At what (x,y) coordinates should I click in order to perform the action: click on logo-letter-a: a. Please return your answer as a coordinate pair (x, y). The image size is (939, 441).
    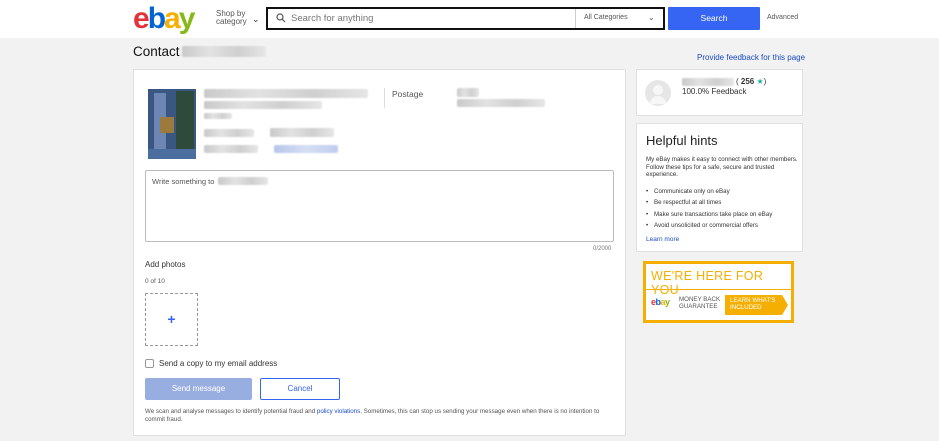
    Looking at the image, I should click on (172, 18).